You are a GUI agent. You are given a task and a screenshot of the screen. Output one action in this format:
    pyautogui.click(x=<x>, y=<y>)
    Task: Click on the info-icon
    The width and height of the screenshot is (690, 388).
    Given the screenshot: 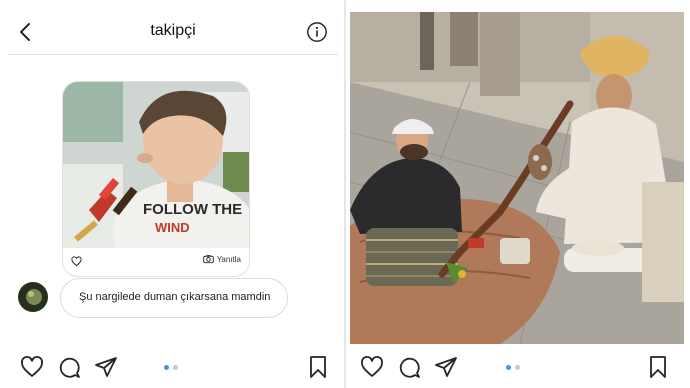 What is the action you would take?
    pyautogui.click(x=317, y=32)
    